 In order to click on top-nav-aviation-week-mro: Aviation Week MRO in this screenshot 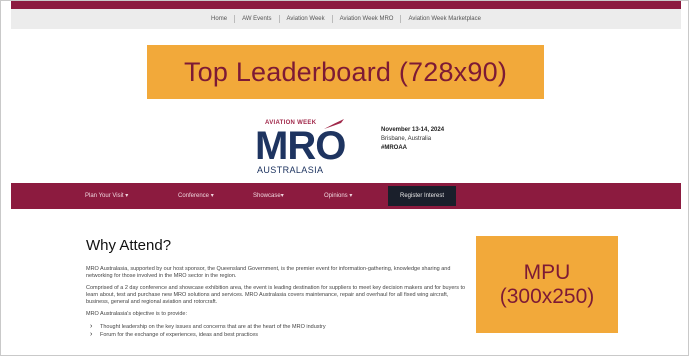, I will do `click(367, 19)`.